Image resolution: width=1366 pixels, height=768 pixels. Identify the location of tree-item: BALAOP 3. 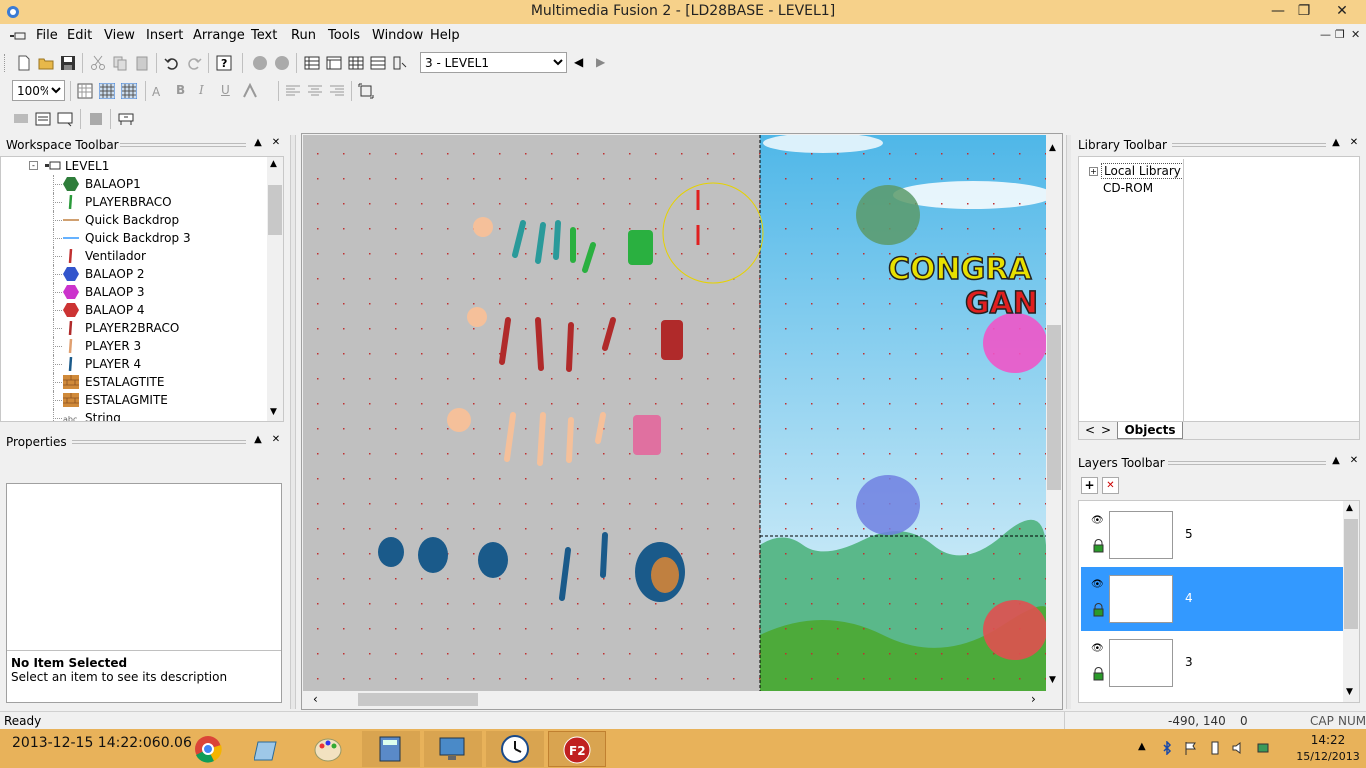
(133, 292).